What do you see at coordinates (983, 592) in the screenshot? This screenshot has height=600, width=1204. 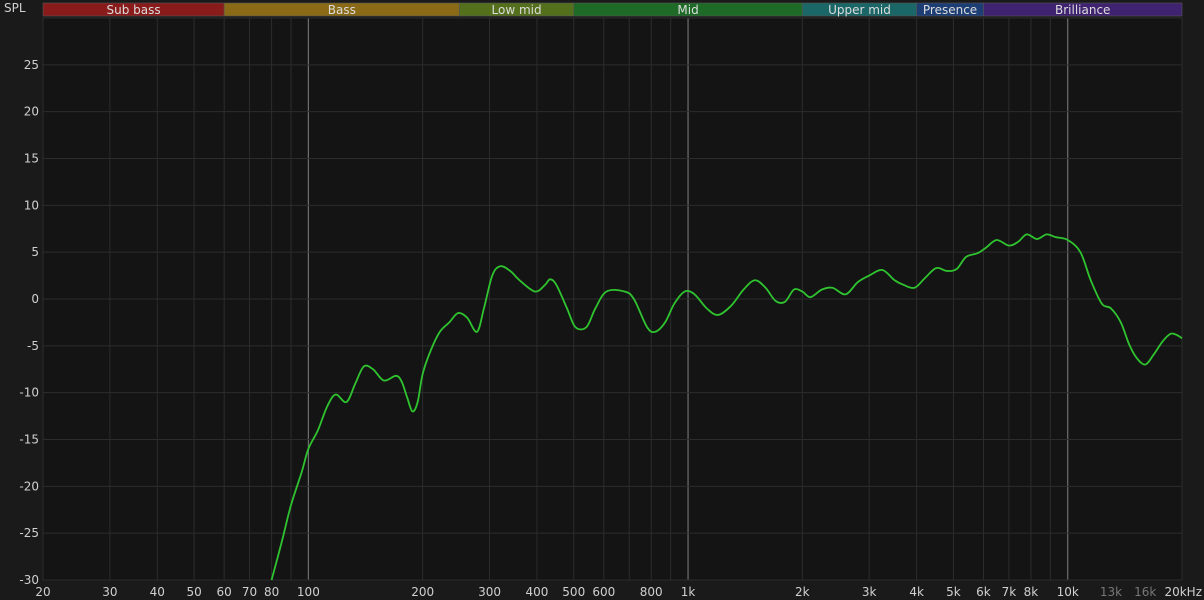 I see `x-tick-label: 6k` at bounding box center [983, 592].